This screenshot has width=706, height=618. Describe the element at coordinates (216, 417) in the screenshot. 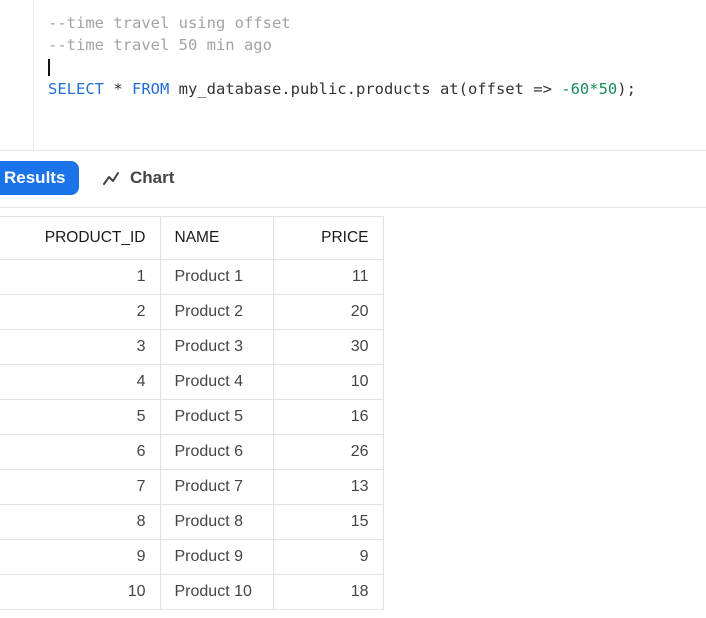

I see `cell-name: Product 5` at that location.